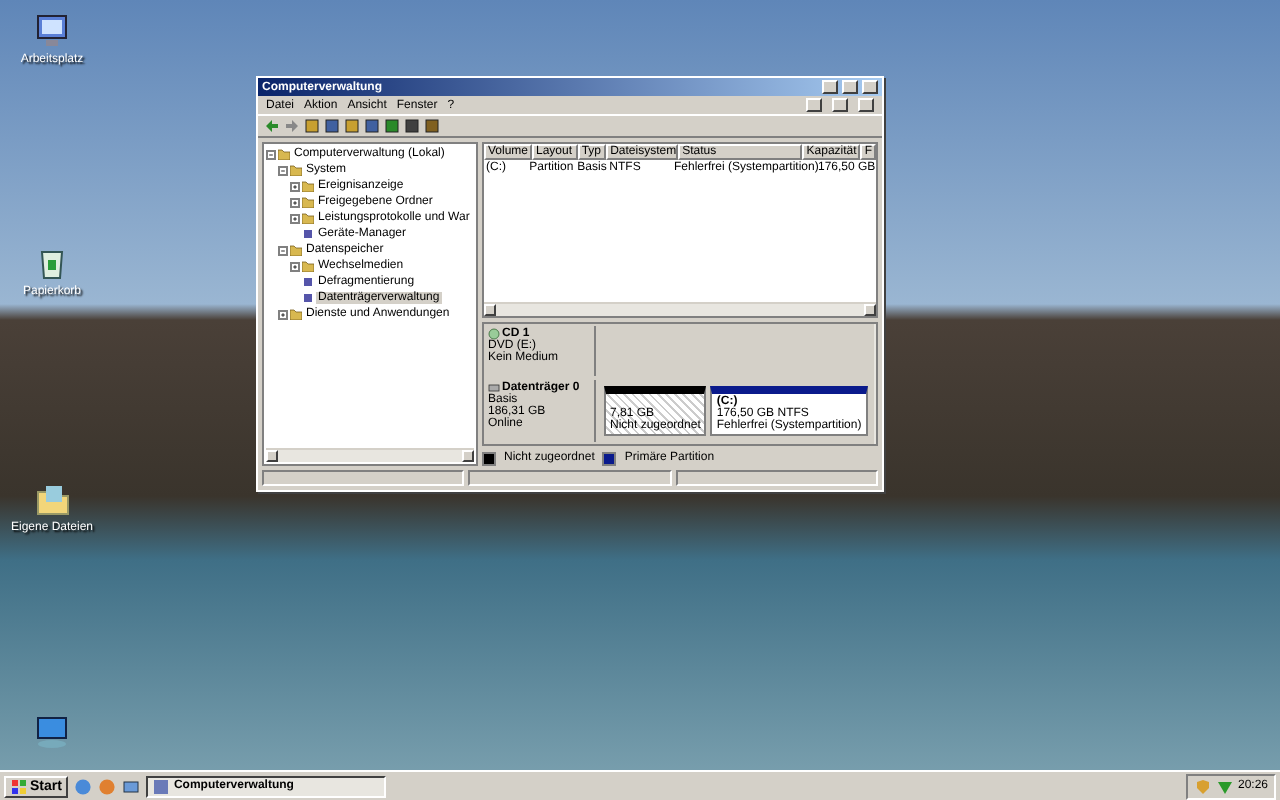 Image resolution: width=1280 pixels, height=800 pixels. What do you see at coordinates (19, 786) in the screenshot?
I see `windows-flag-icon` at bounding box center [19, 786].